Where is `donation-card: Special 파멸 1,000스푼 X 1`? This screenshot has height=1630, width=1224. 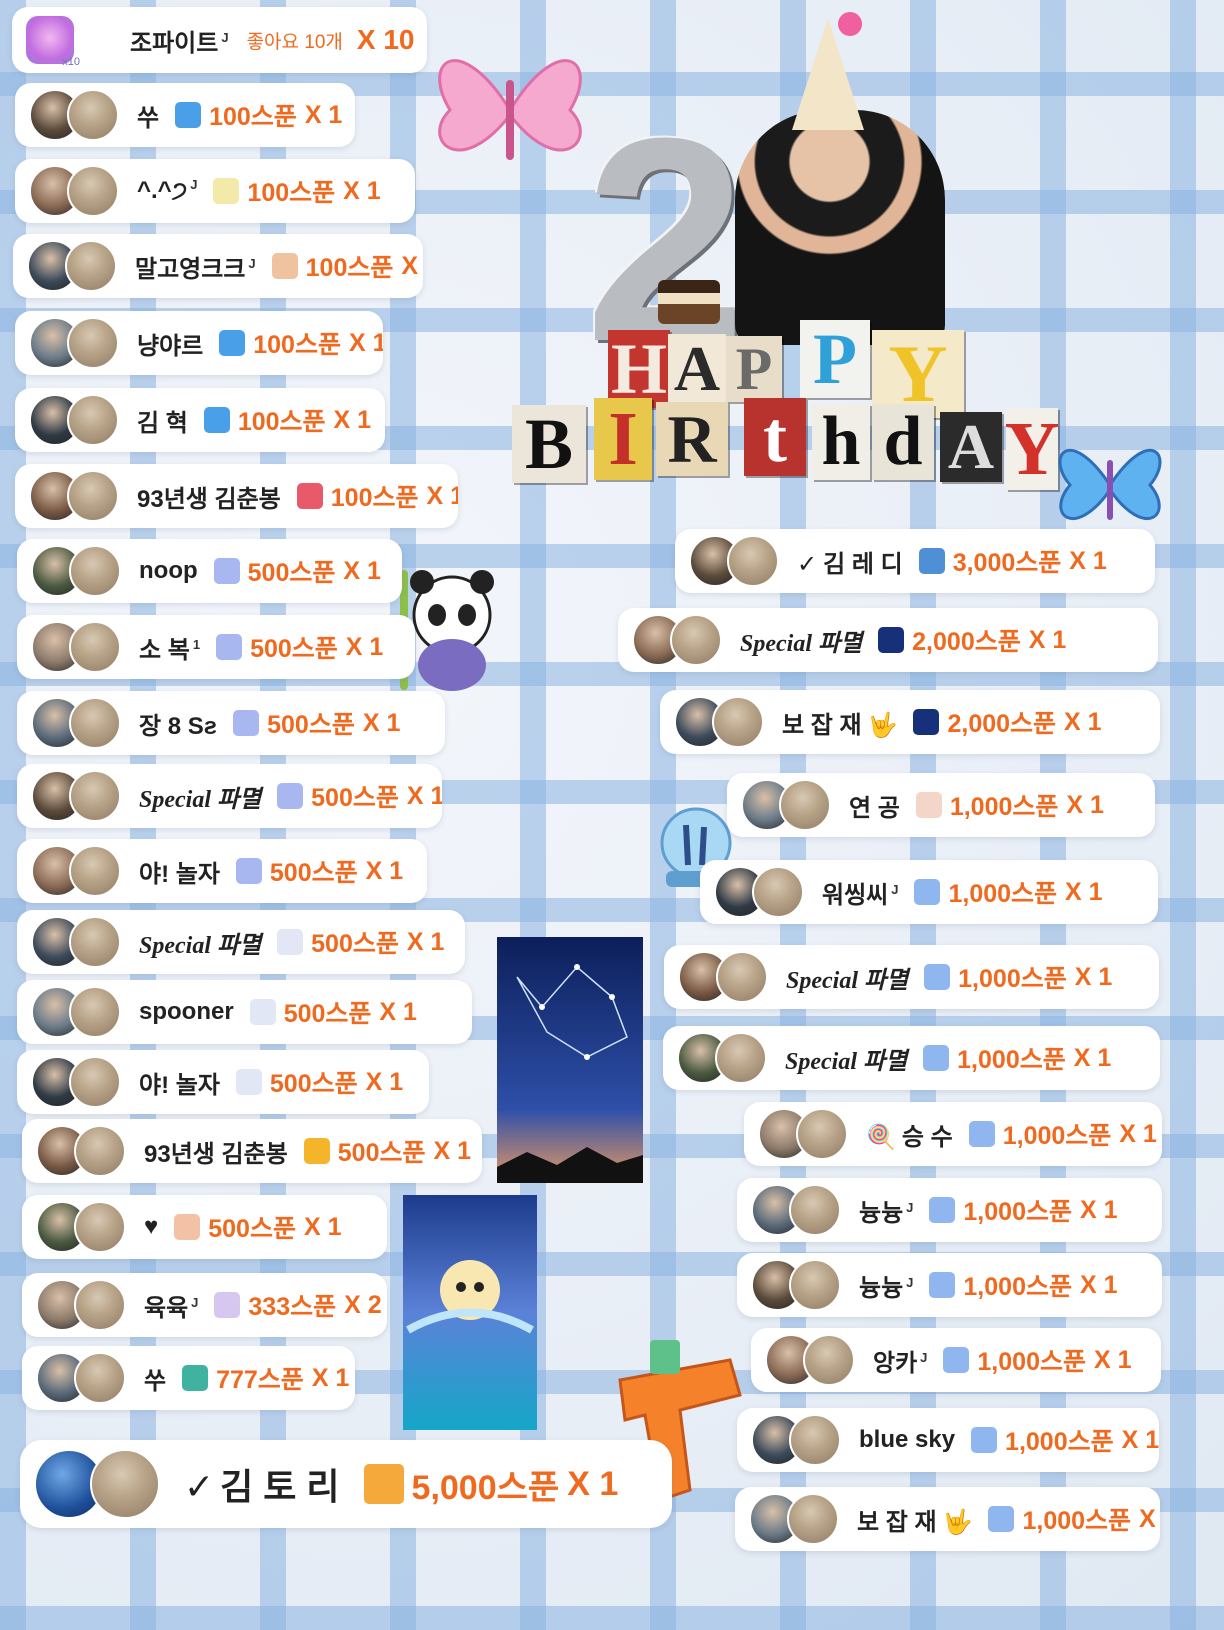 donation-card: Special 파멸 1,000스푼 X 1 is located at coordinates (911, 977).